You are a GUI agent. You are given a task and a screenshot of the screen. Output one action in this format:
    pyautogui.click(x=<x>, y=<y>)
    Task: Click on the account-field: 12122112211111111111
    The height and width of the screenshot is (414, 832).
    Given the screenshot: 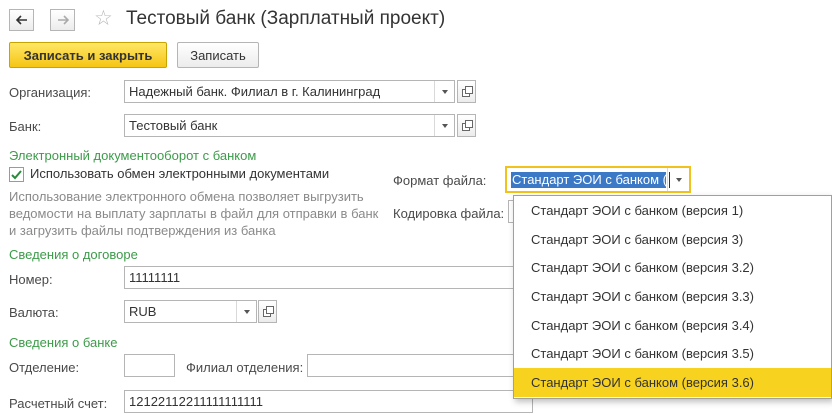 What is the action you would take?
    pyautogui.click(x=328, y=401)
    